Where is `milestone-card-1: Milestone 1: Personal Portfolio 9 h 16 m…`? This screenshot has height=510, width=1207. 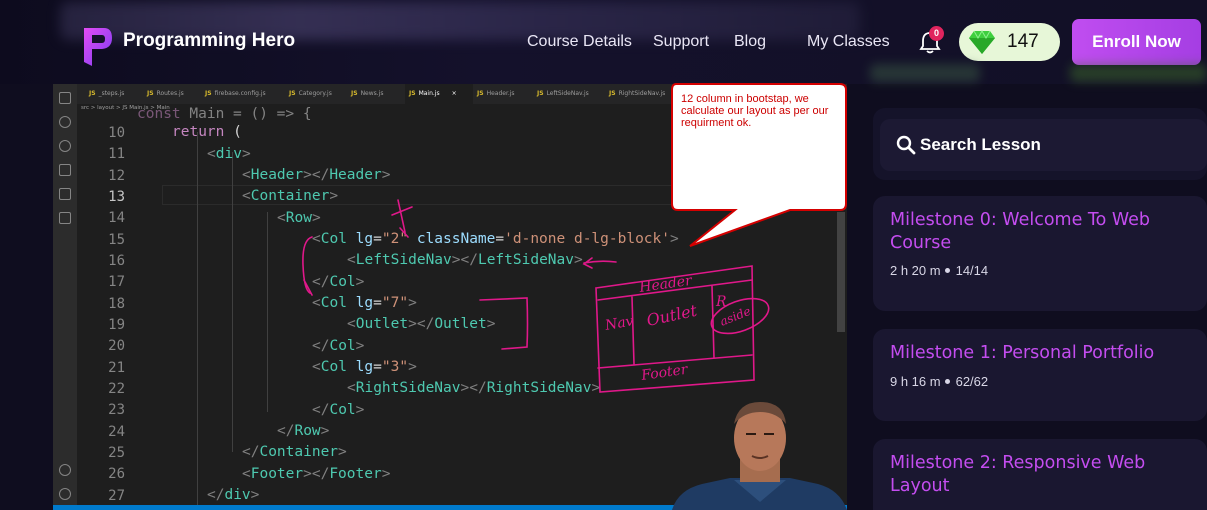 milestone-card-1: Milestone 1: Personal Portfolio 9 h 16 m… is located at coordinates (1040, 375).